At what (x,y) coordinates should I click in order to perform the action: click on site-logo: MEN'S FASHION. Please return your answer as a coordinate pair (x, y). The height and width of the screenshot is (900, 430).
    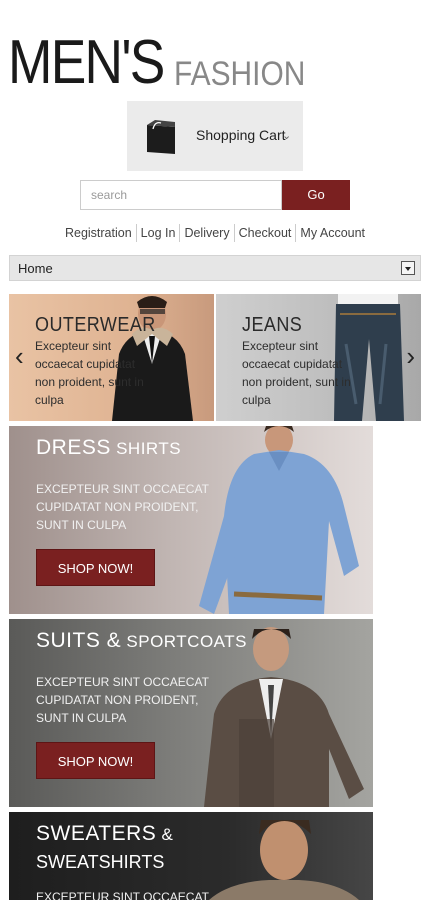
    Looking at the image, I should click on (156, 62).